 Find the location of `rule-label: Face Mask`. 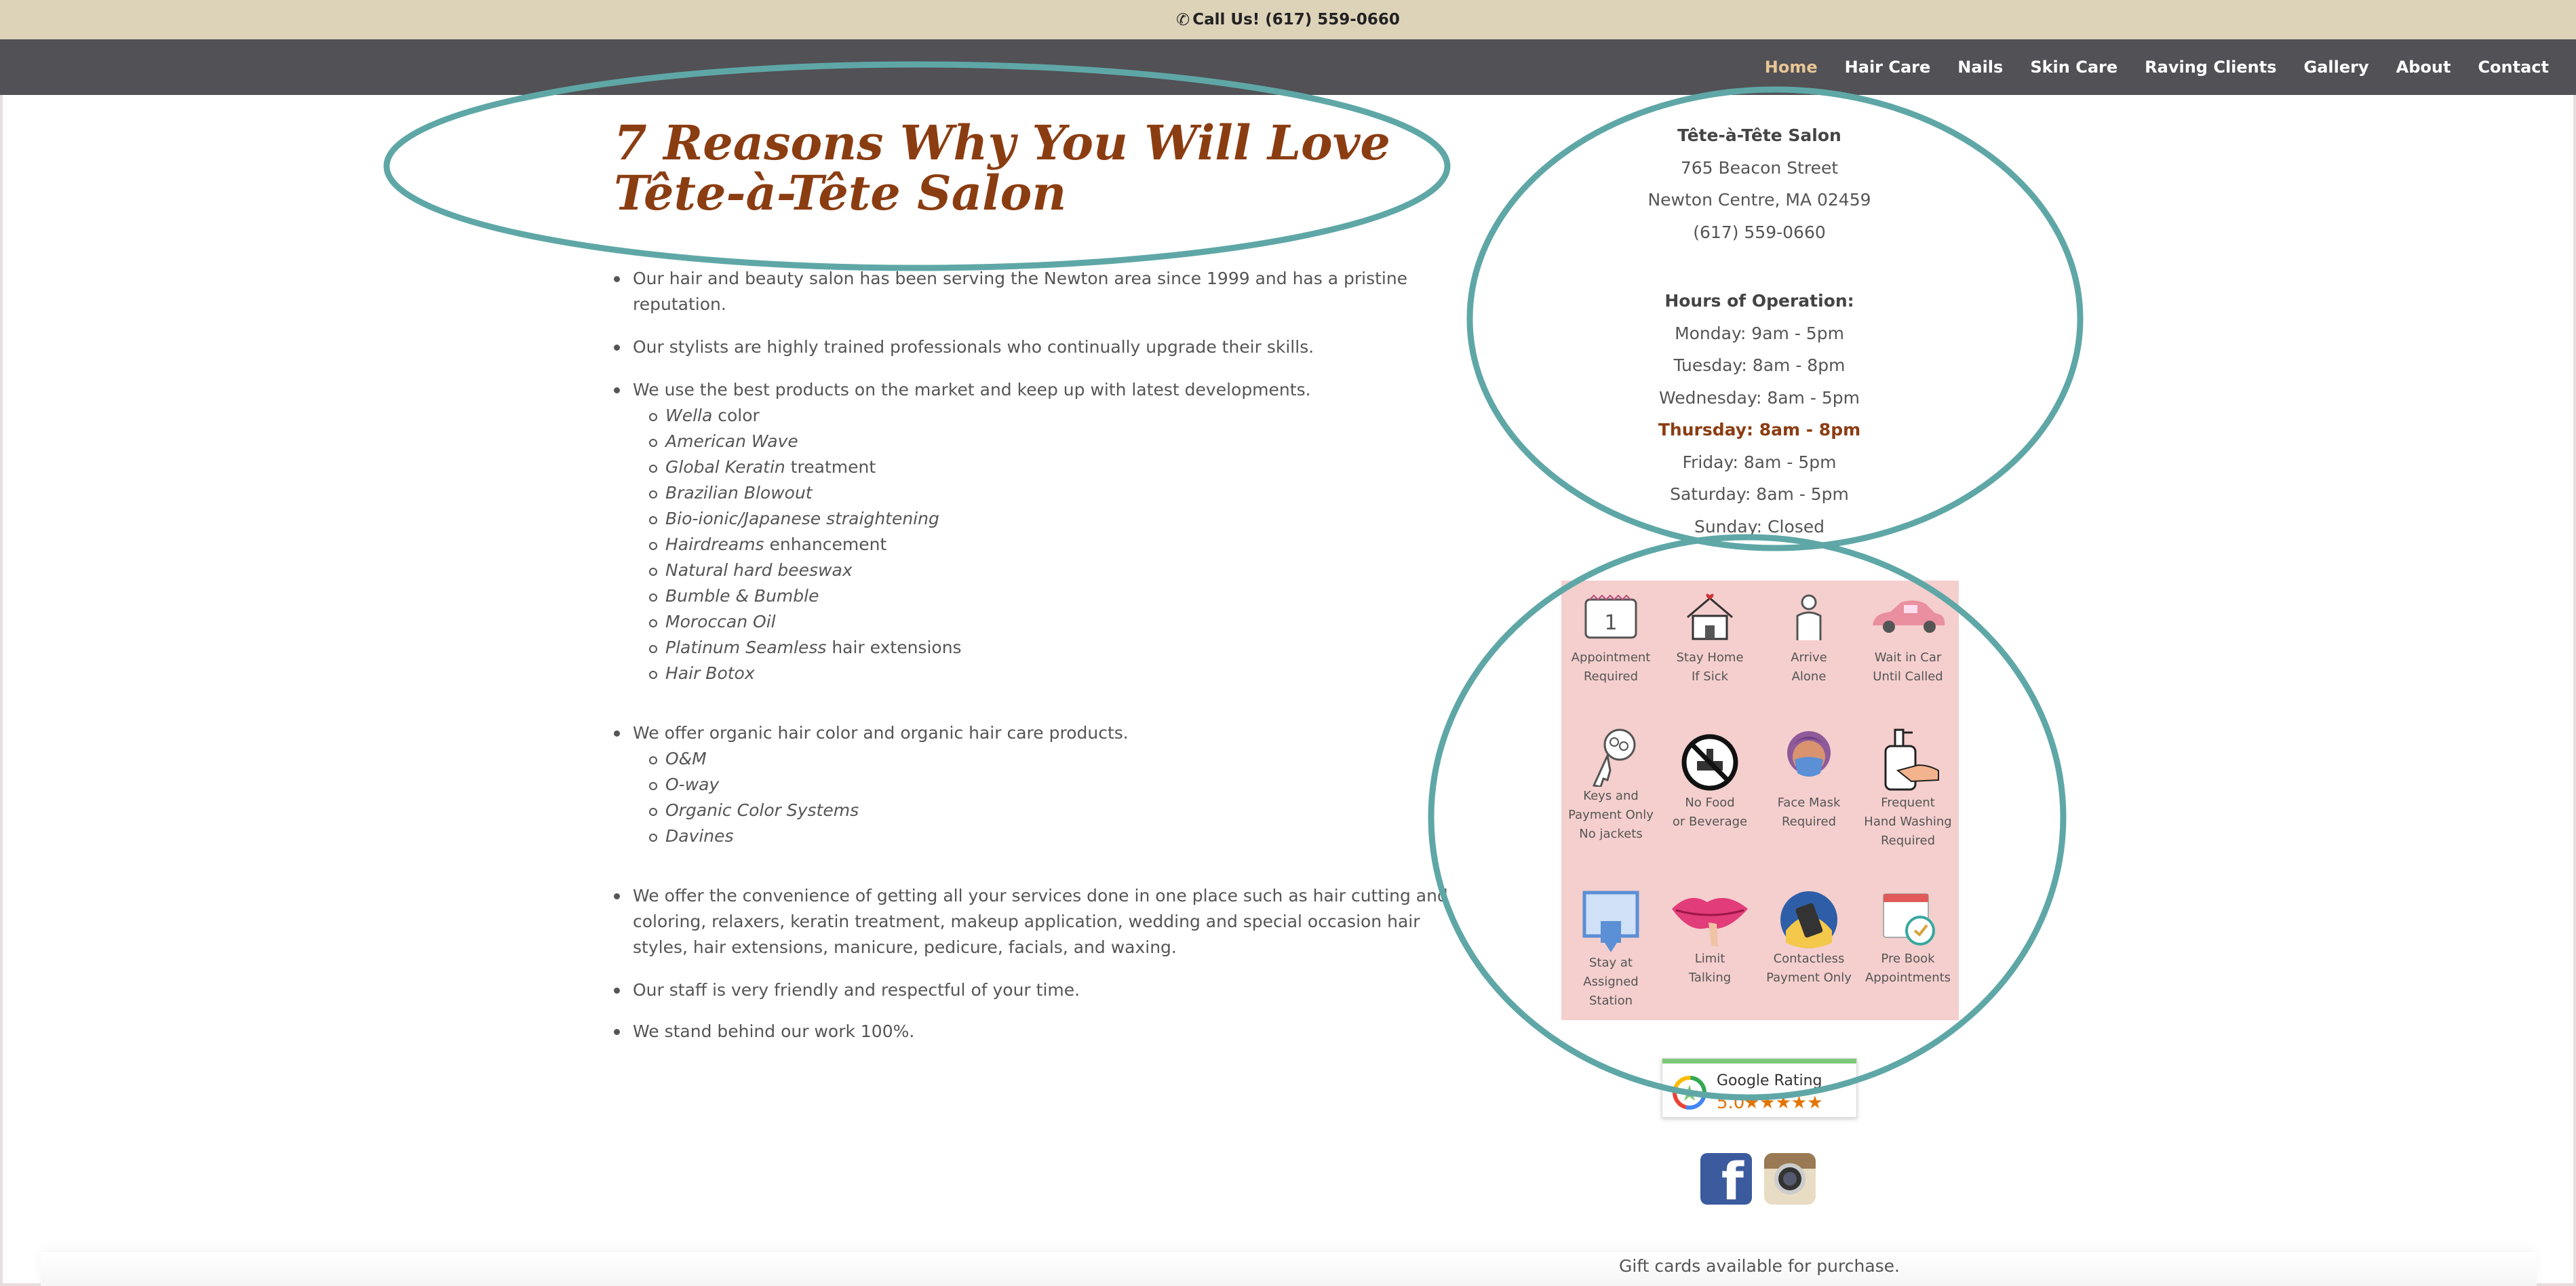

rule-label: Face Mask is located at coordinates (1809, 803).